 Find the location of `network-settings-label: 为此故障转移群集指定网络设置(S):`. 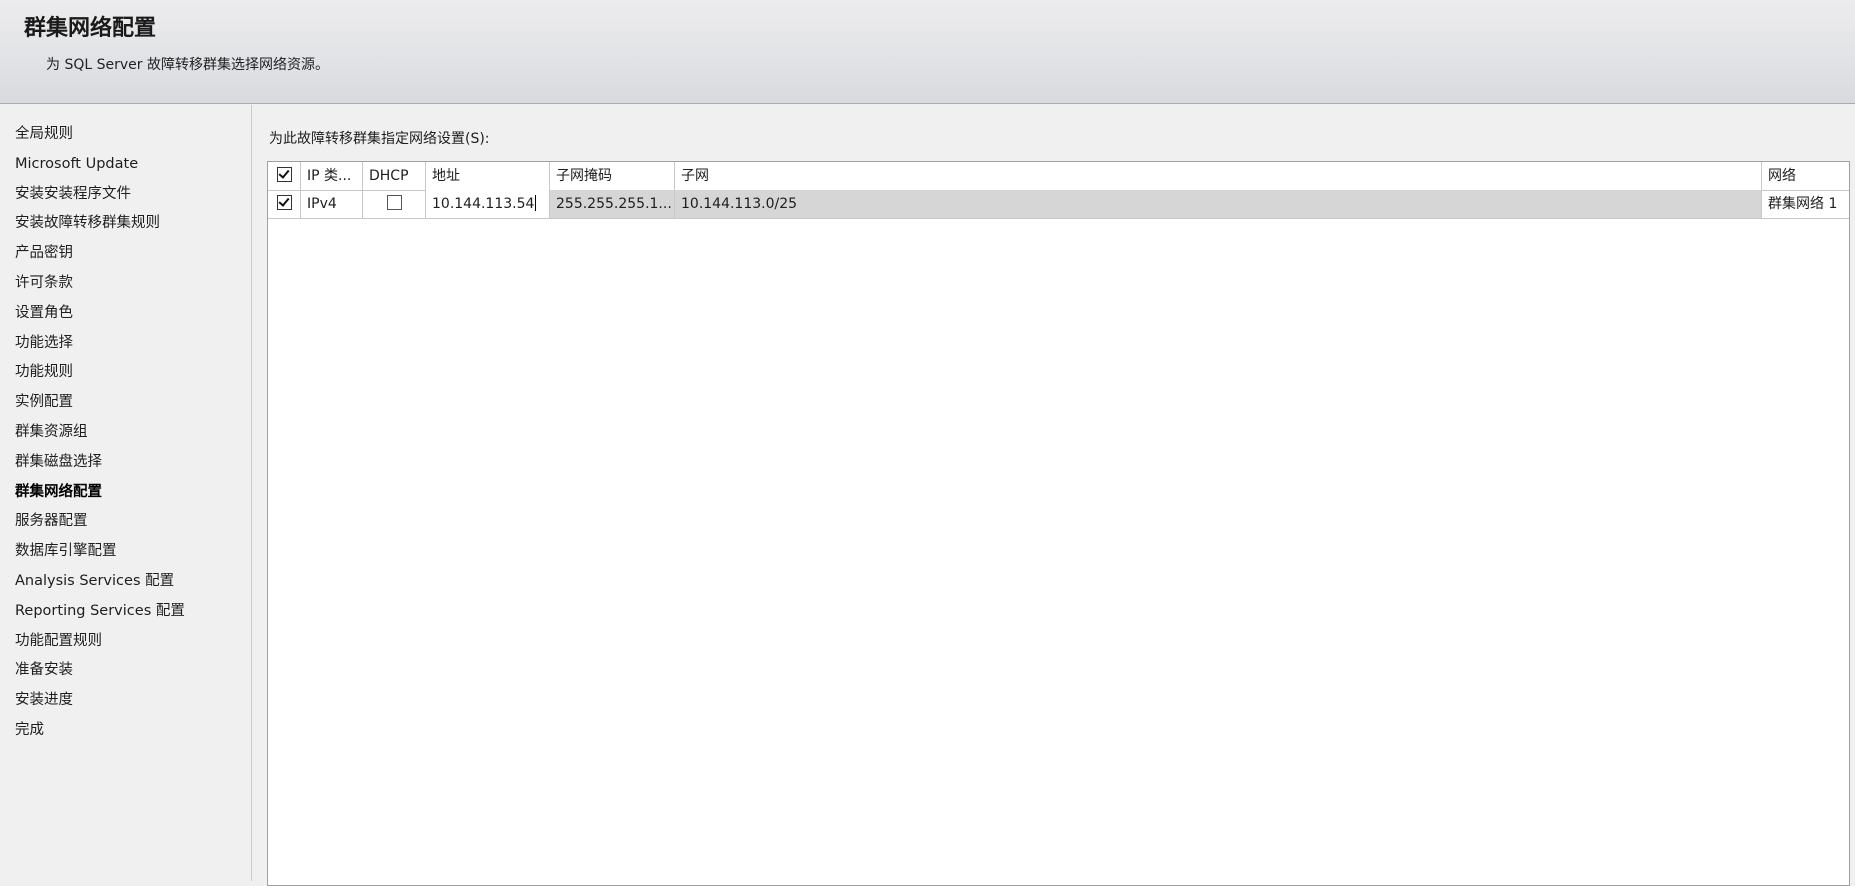

network-settings-label: 为此故障转移群集指定网络设置(S): is located at coordinates (379, 139).